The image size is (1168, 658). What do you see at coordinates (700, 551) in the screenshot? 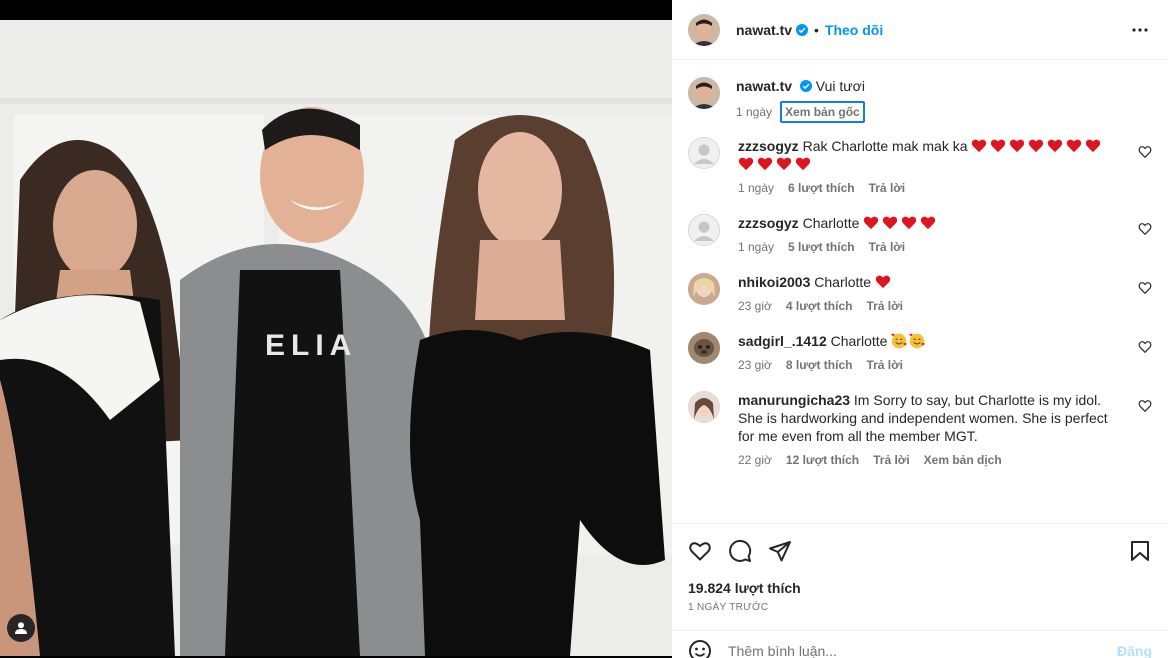
I see `heart-outline-icon` at bounding box center [700, 551].